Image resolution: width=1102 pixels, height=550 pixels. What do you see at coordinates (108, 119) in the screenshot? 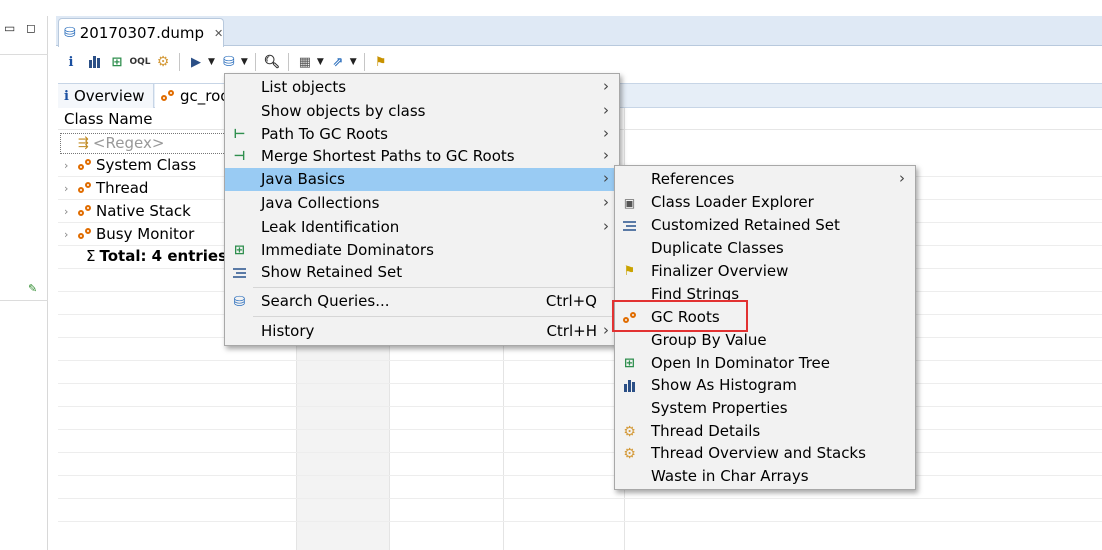
I see `column-header-class-name: Class Name` at bounding box center [108, 119].